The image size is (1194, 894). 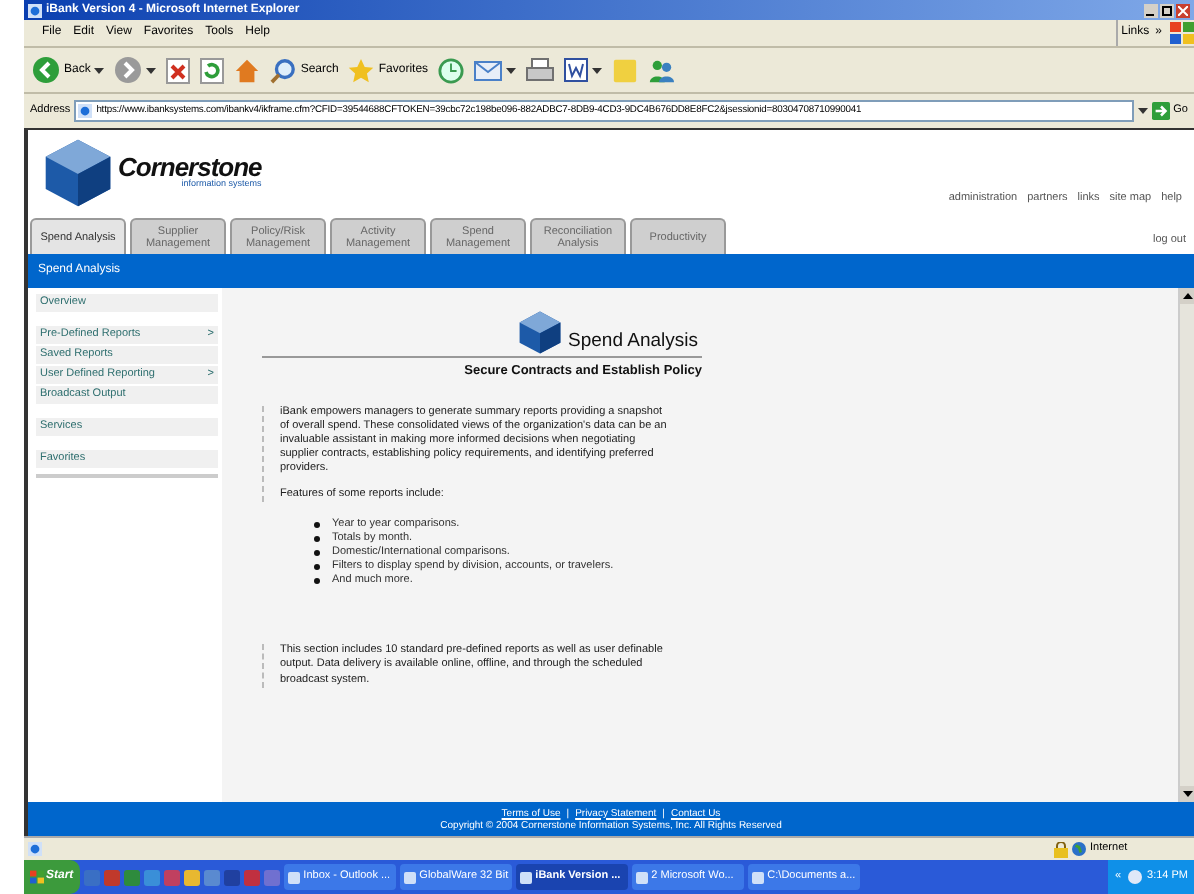 What do you see at coordinates (451, 70) in the screenshot?
I see `clock-icon` at bounding box center [451, 70].